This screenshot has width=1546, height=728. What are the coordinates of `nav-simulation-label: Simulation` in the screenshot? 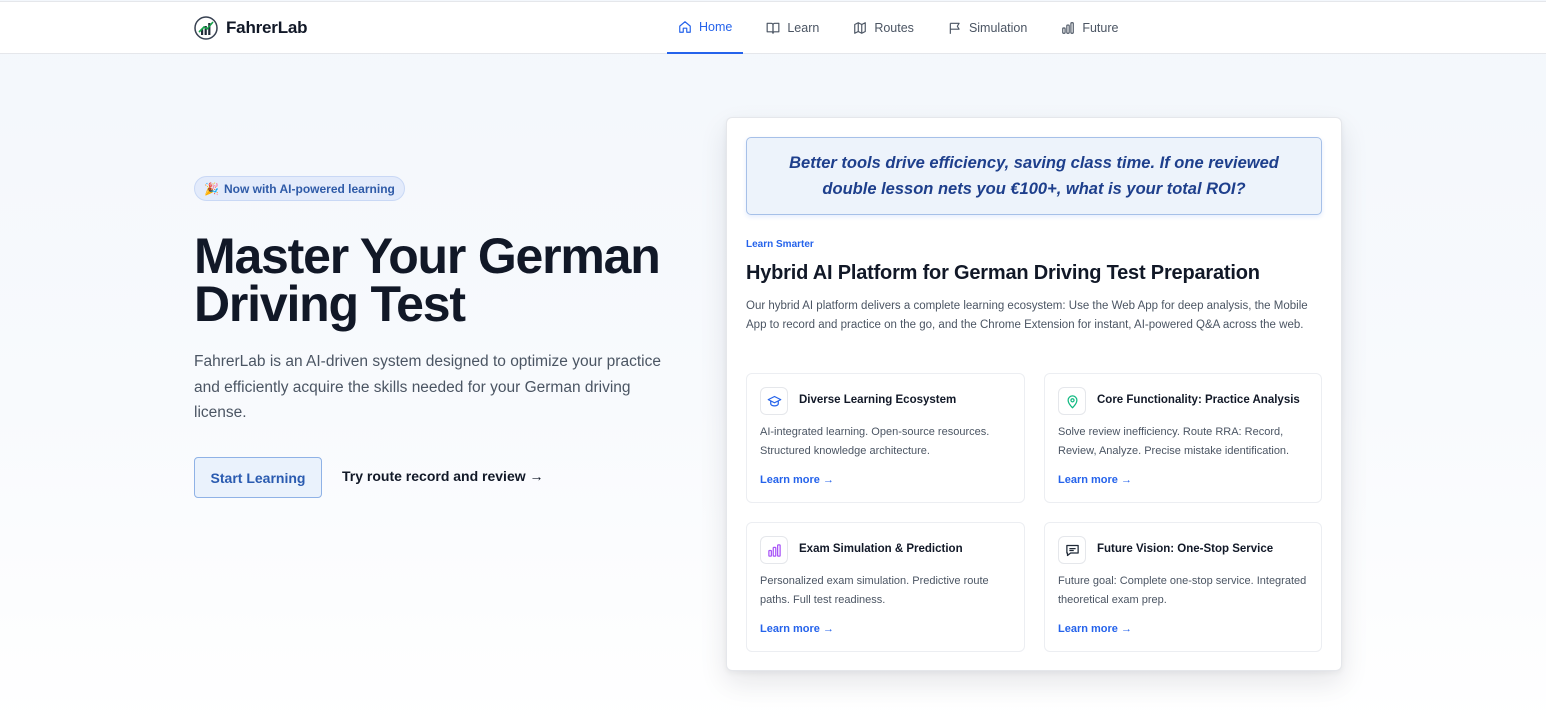 It's located at (998, 28).